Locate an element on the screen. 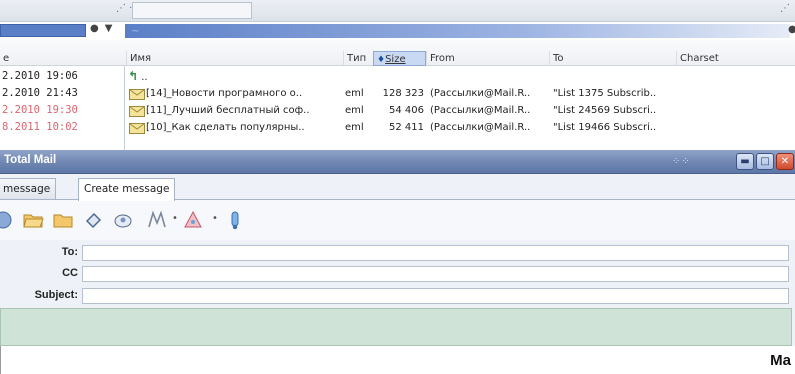 This screenshot has height=374, width=795. total-mail-titlebar: Total Mail ⁘⁘ ▬ □ ✕ is located at coordinates (397, 162).